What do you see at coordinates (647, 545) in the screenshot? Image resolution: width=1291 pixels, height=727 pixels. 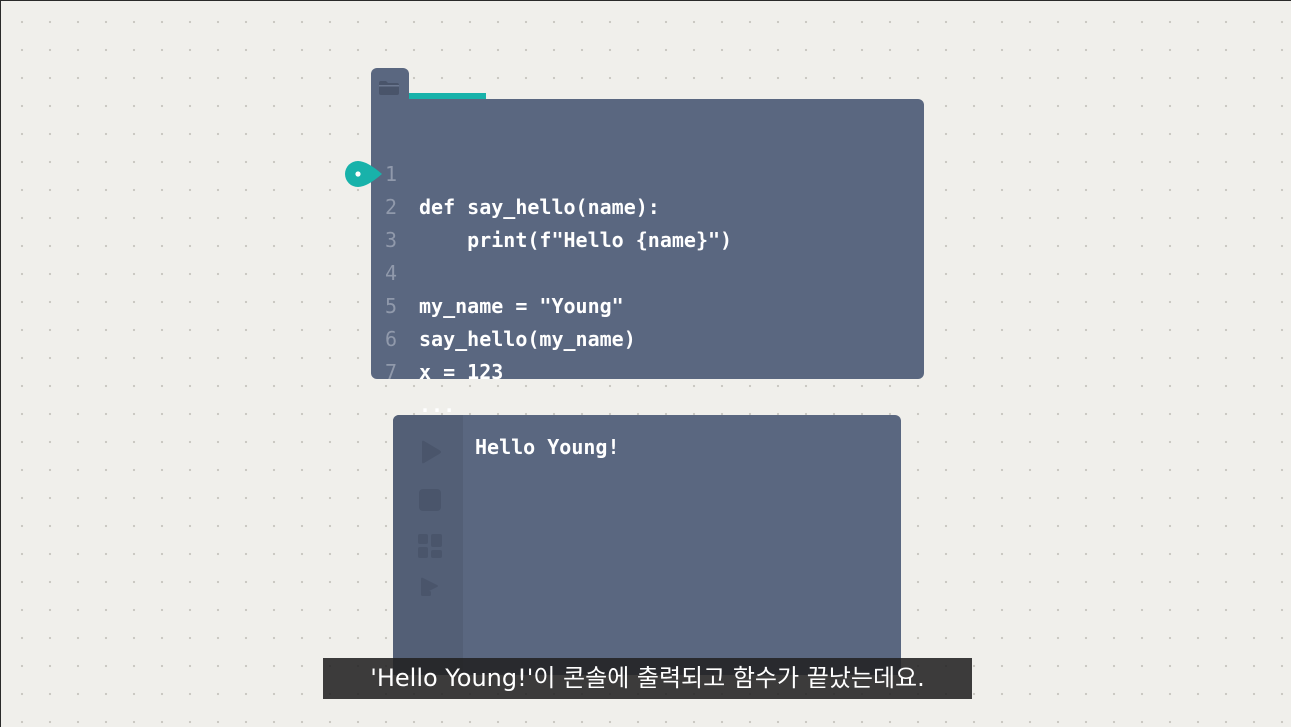 I see `console-panel: Hello Young!` at bounding box center [647, 545].